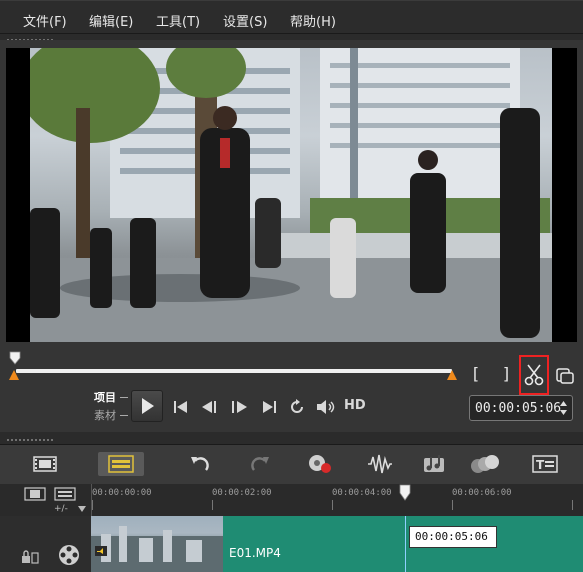  I want to click on track-lock-icon, so click(30, 557).